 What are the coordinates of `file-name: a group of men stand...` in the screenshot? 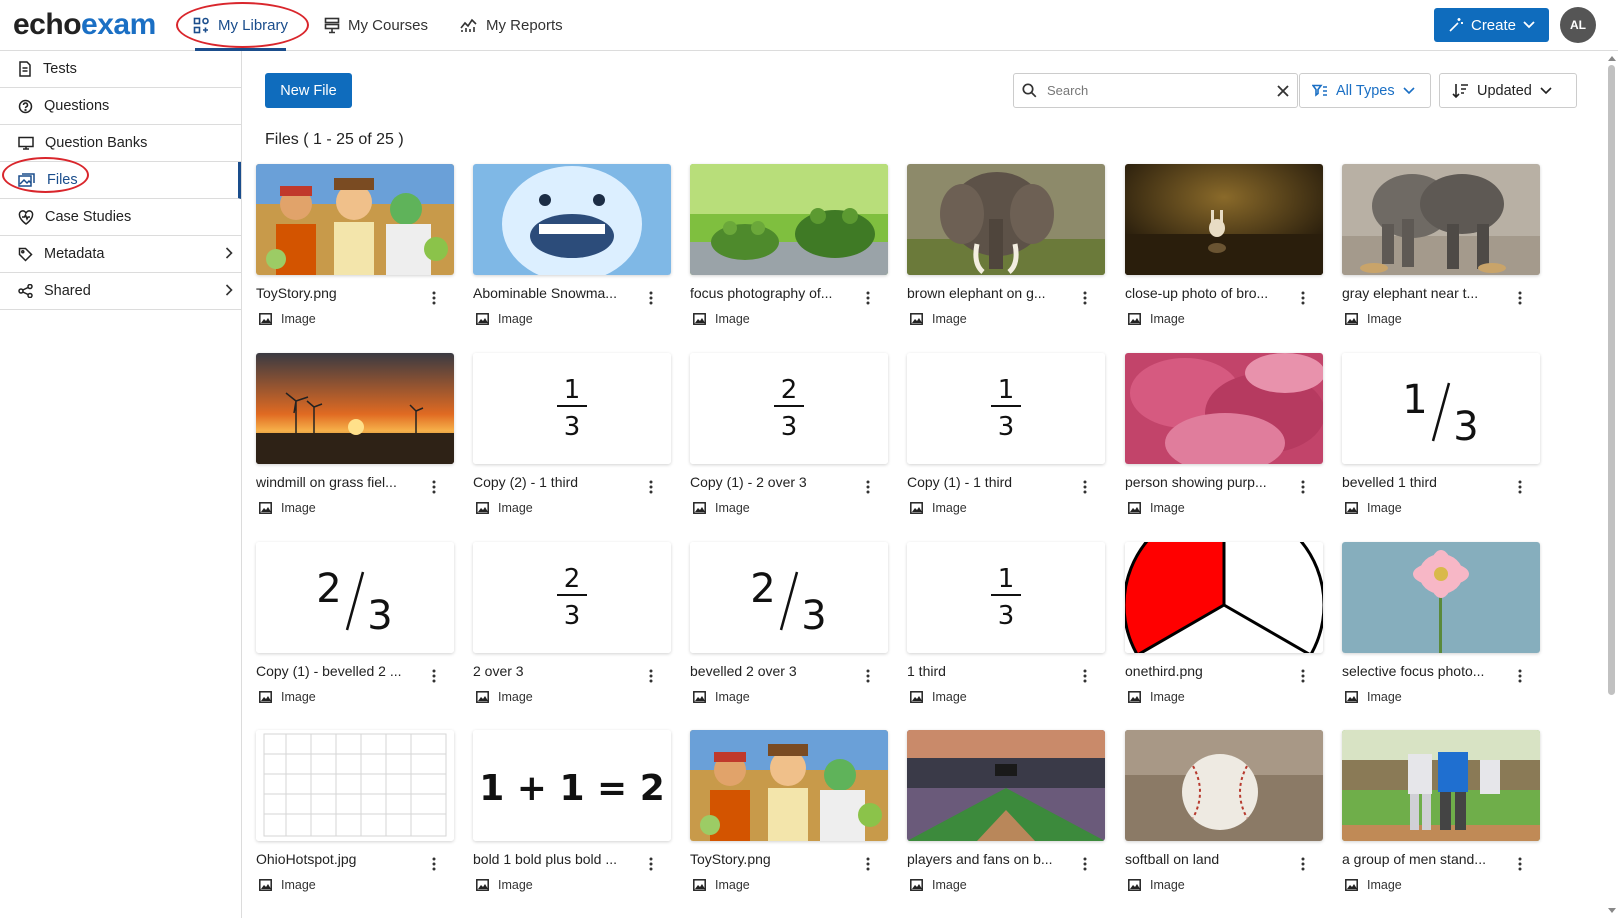 It's located at (1428, 859).